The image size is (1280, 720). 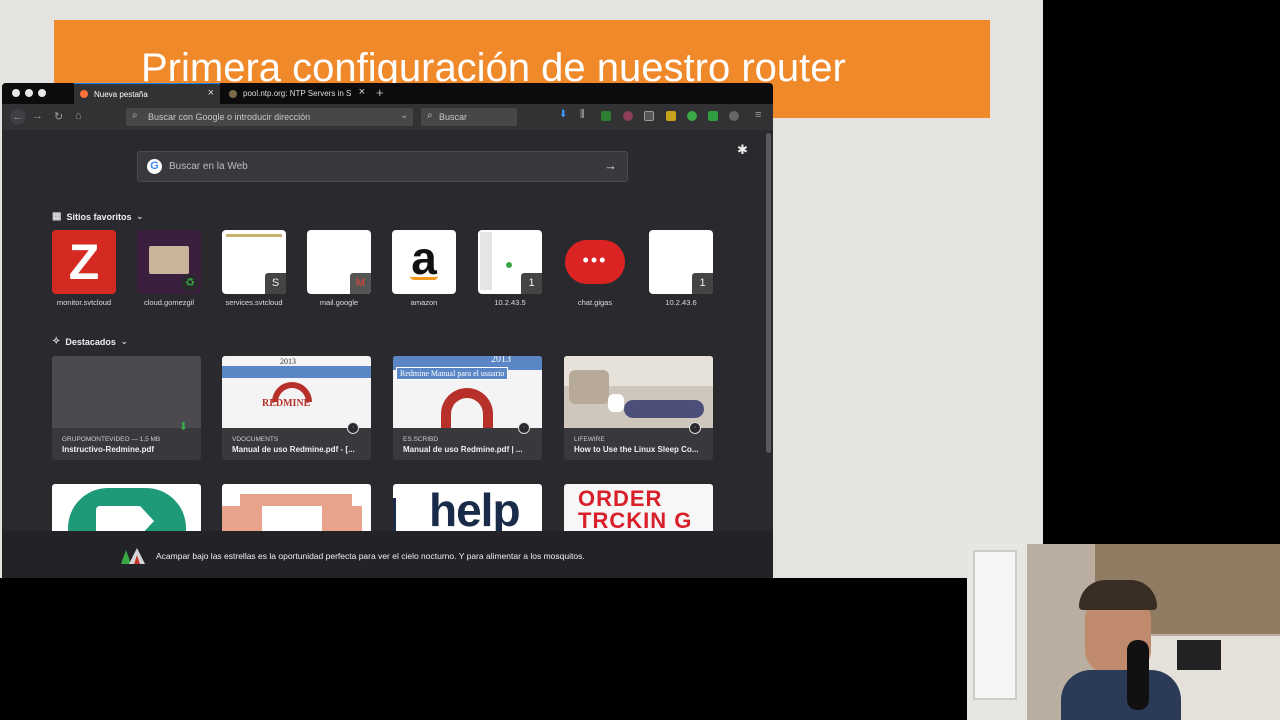 What do you see at coordinates (37, 116) in the screenshot?
I see `forward-arrow-icon: →` at bounding box center [37, 116].